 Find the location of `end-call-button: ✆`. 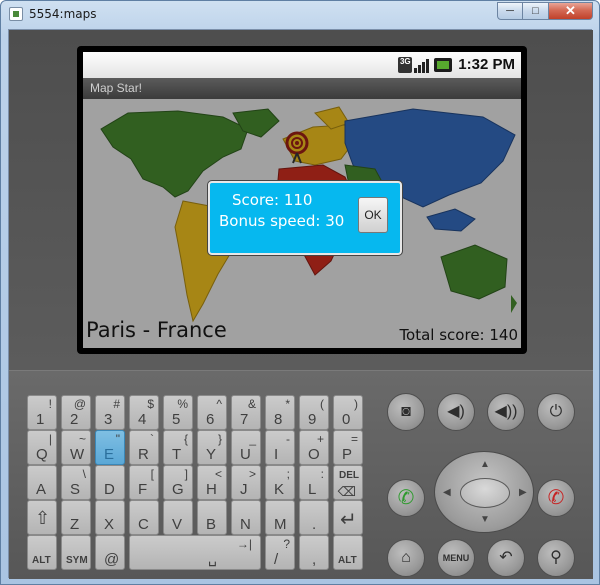

end-call-button: ✆ is located at coordinates (556, 498).